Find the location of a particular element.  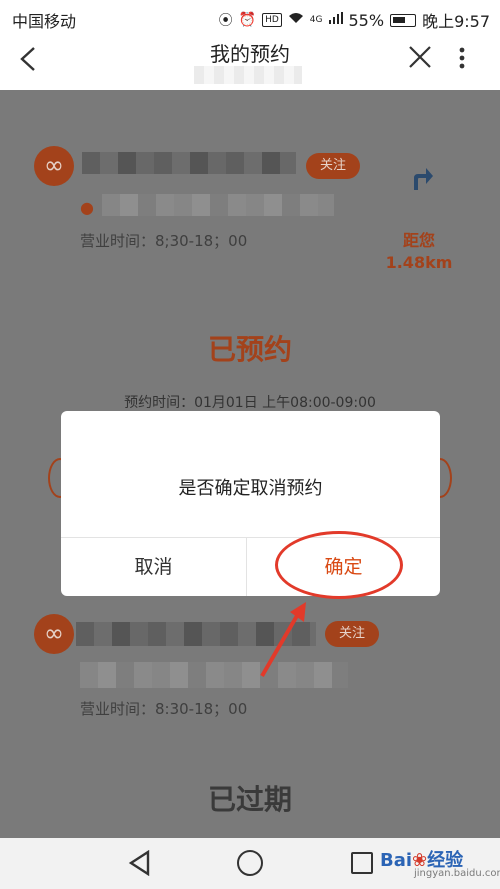

more-button is located at coordinates (462, 60).